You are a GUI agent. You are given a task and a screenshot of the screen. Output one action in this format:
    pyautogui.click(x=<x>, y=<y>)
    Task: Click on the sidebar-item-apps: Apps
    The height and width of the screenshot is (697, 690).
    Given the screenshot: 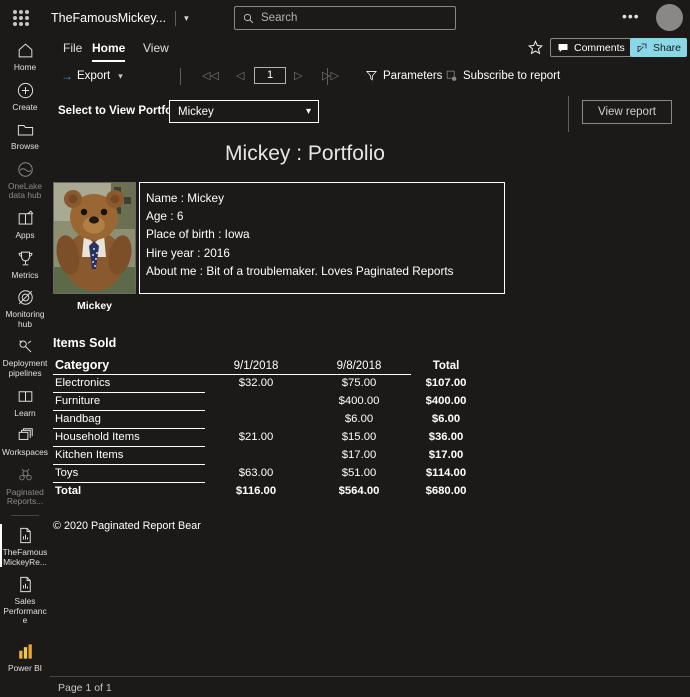 What is the action you would take?
    pyautogui.click(x=25, y=224)
    